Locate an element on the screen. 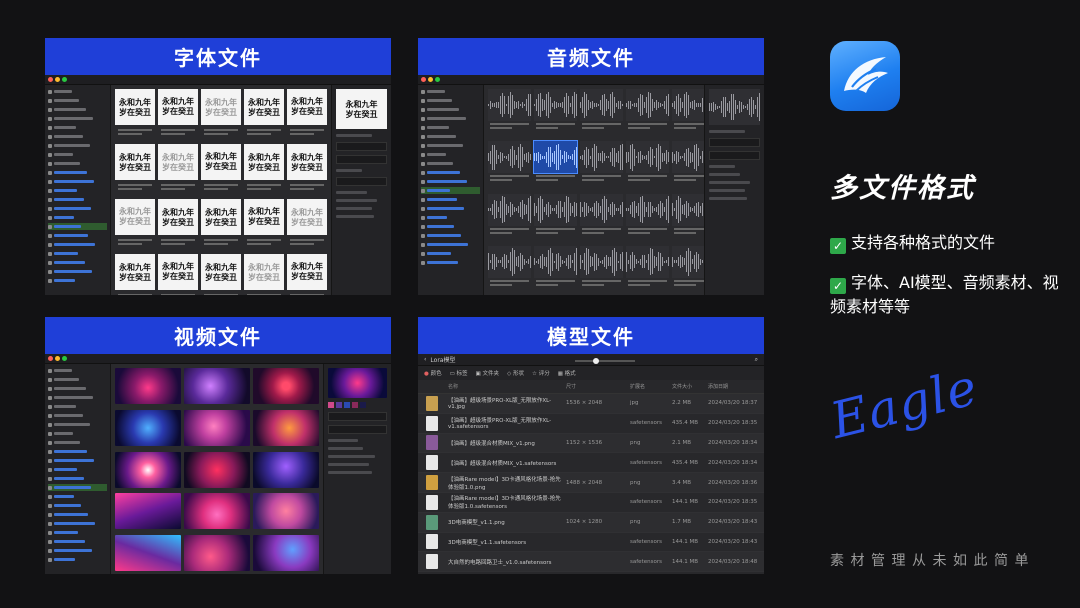  filter-1: ▭ 标签 is located at coordinates (459, 373).